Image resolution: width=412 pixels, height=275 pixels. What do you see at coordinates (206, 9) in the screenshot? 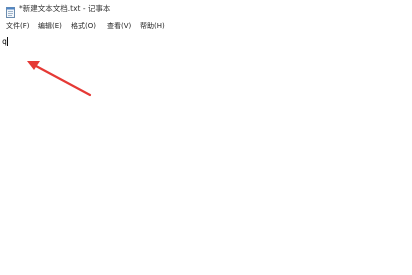
I see `title-bar: *新建文本文档.txt - 记事本` at bounding box center [206, 9].